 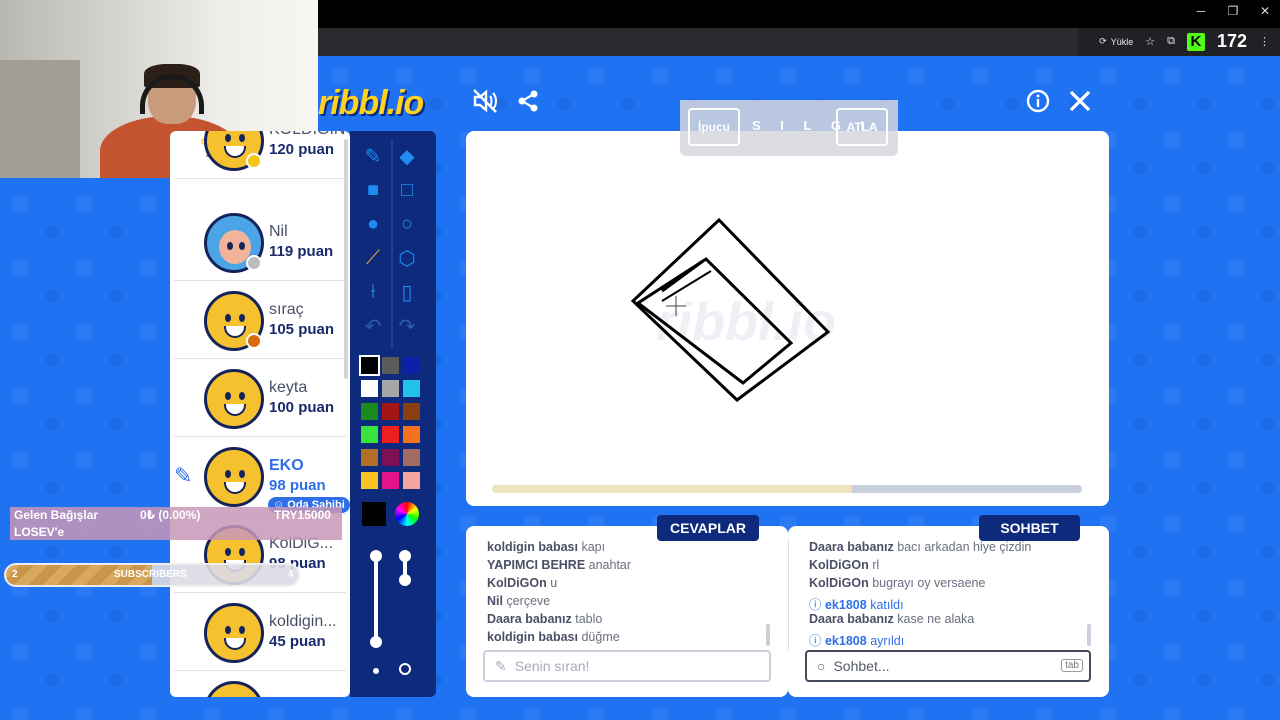 I want to click on player-entry: koldigin... 45 puan, so click(x=260, y=633).